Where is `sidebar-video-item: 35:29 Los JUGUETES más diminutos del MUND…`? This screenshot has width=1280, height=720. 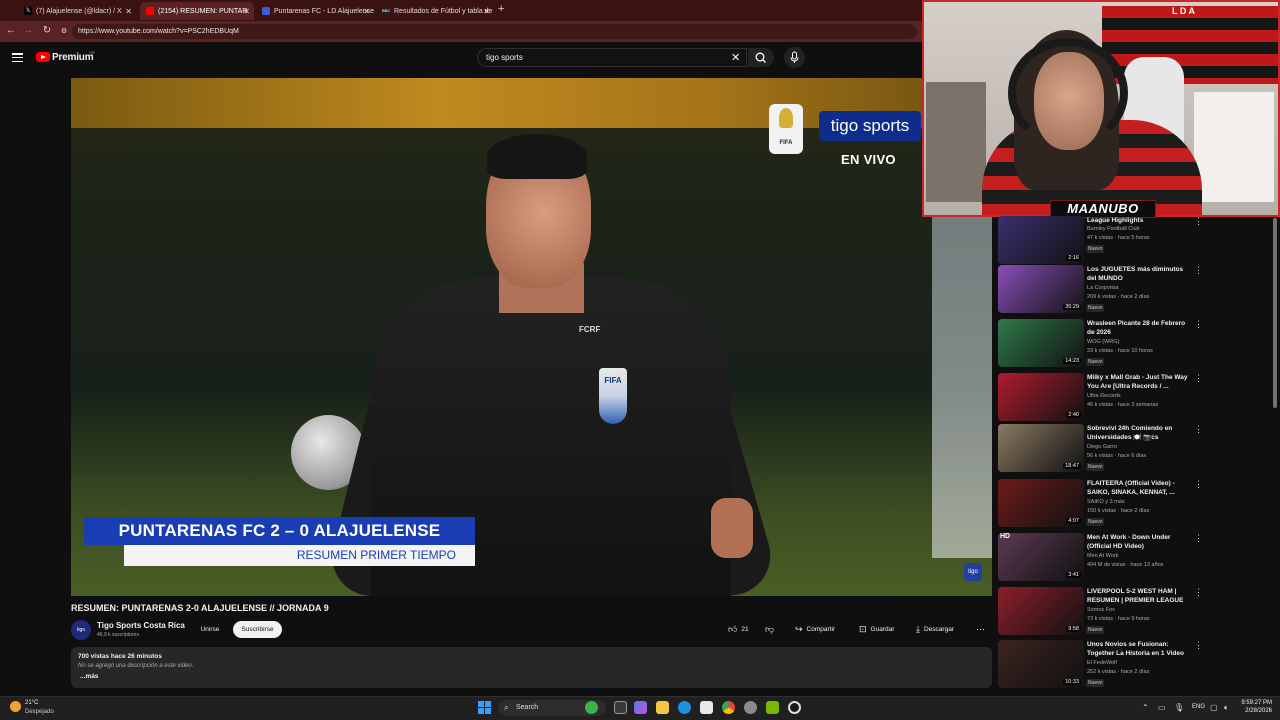 sidebar-video-item: 35:29 Los JUGUETES más diminutos del MUND… is located at coordinates (1128, 292).